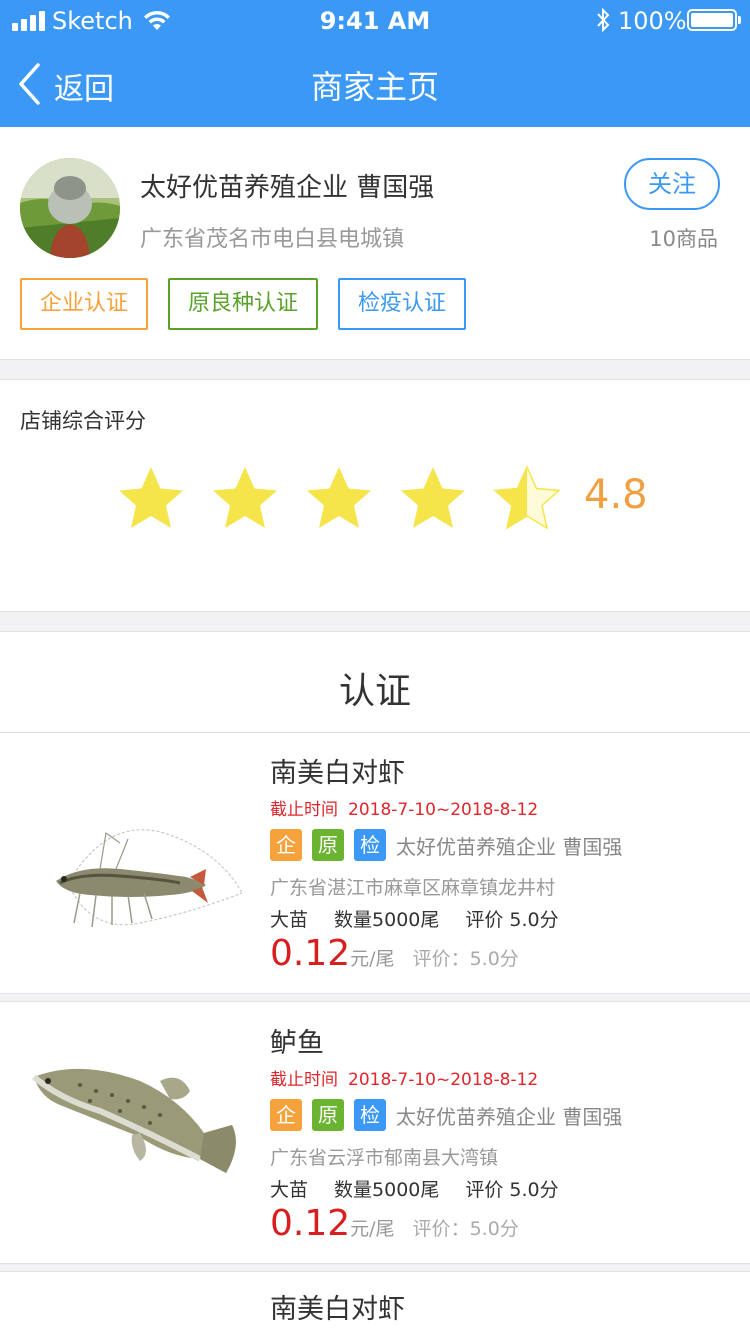  Describe the element at coordinates (672, 184) in the screenshot. I see `follow-button: 关注` at that location.